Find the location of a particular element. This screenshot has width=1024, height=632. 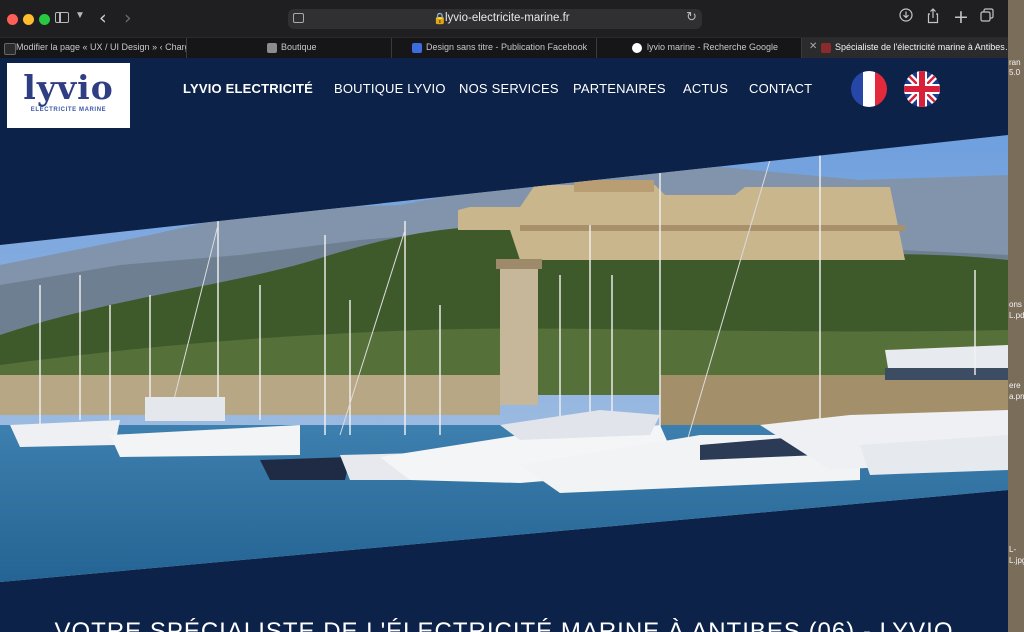

close-tab-icon: ✕ is located at coordinates (813, 46).